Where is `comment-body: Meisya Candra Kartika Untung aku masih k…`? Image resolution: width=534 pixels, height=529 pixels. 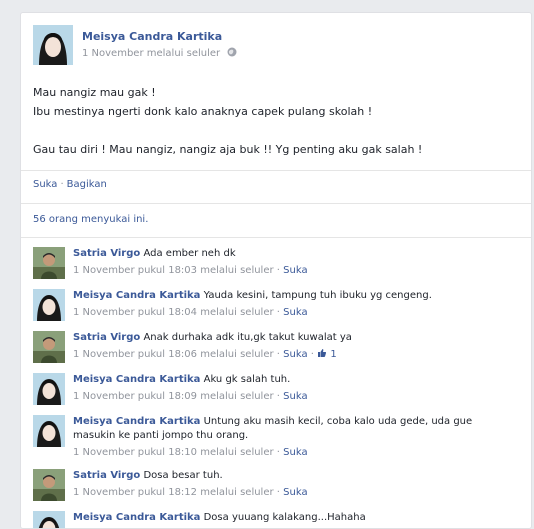
comment-body: Meisya Candra Kartika Untung aku masih k… is located at coordinates (293, 437).